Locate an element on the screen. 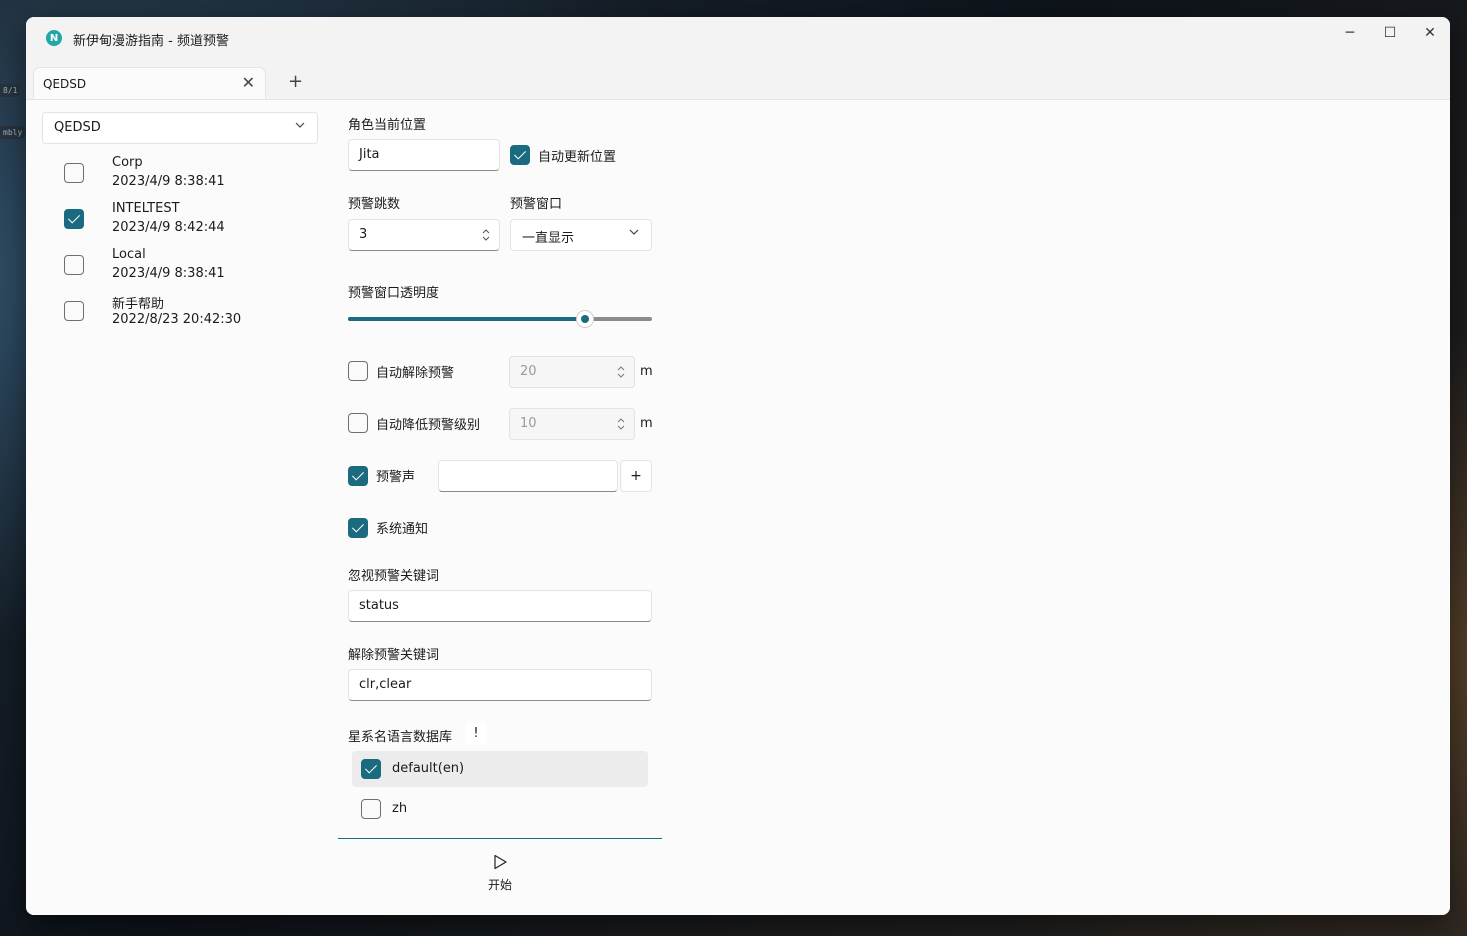 Image resolution: width=1467 pixels, height=936 pixels. tab-label: QEDSD is located at coordinates (65, 84).